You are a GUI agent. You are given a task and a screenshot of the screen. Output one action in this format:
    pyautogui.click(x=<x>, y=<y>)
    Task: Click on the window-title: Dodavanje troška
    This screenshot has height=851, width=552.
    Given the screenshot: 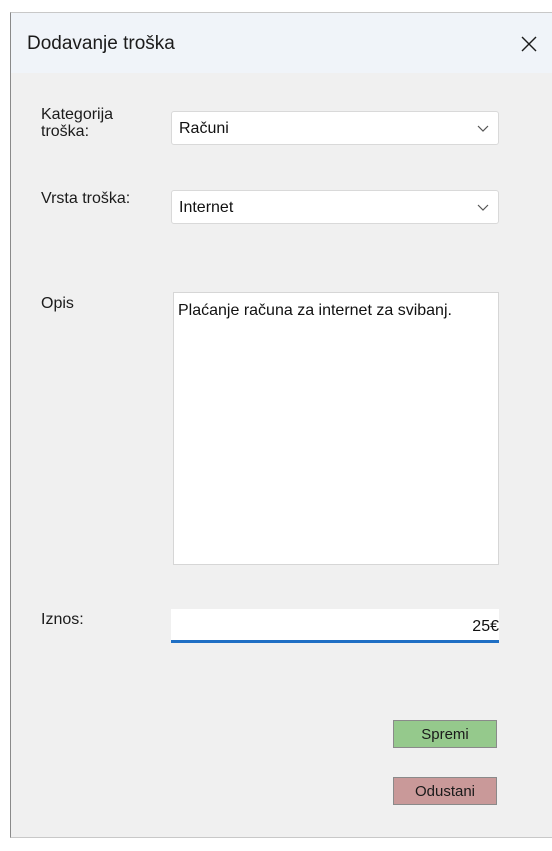 What is the action you would take?
    pyautogui.click(x=101, y=43)
    